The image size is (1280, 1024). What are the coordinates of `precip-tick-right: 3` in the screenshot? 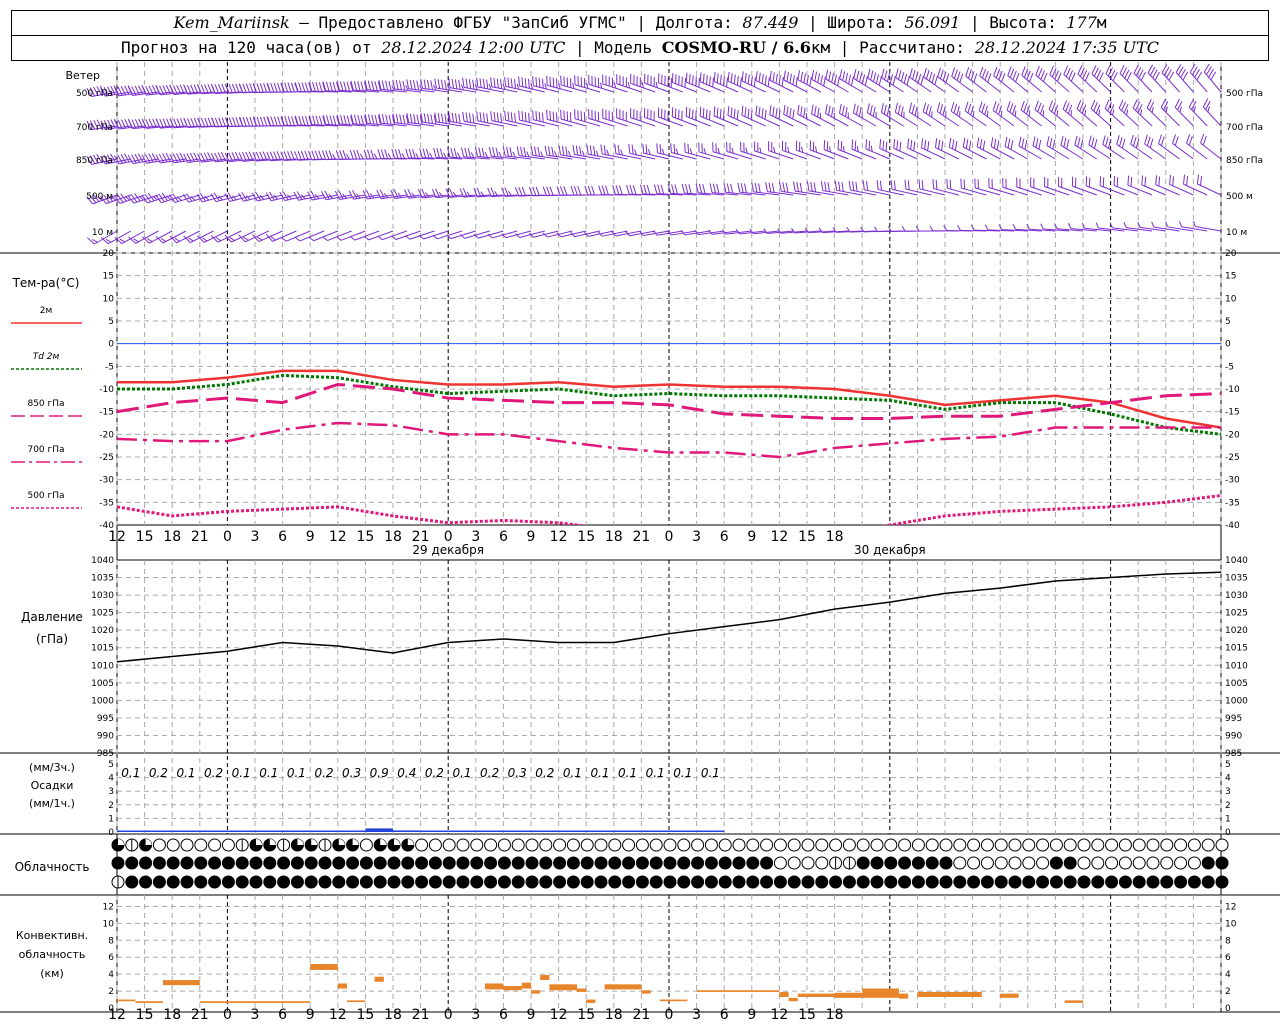 It's located at (1228, 792).